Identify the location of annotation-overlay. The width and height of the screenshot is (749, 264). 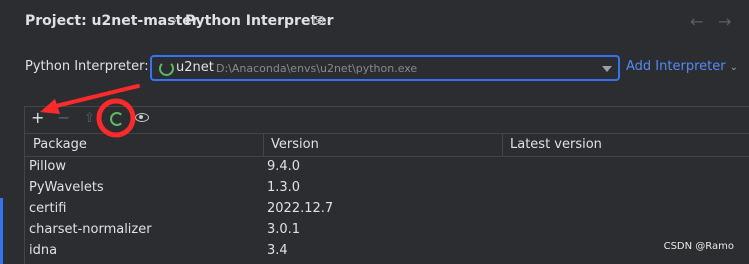
(90, 111).